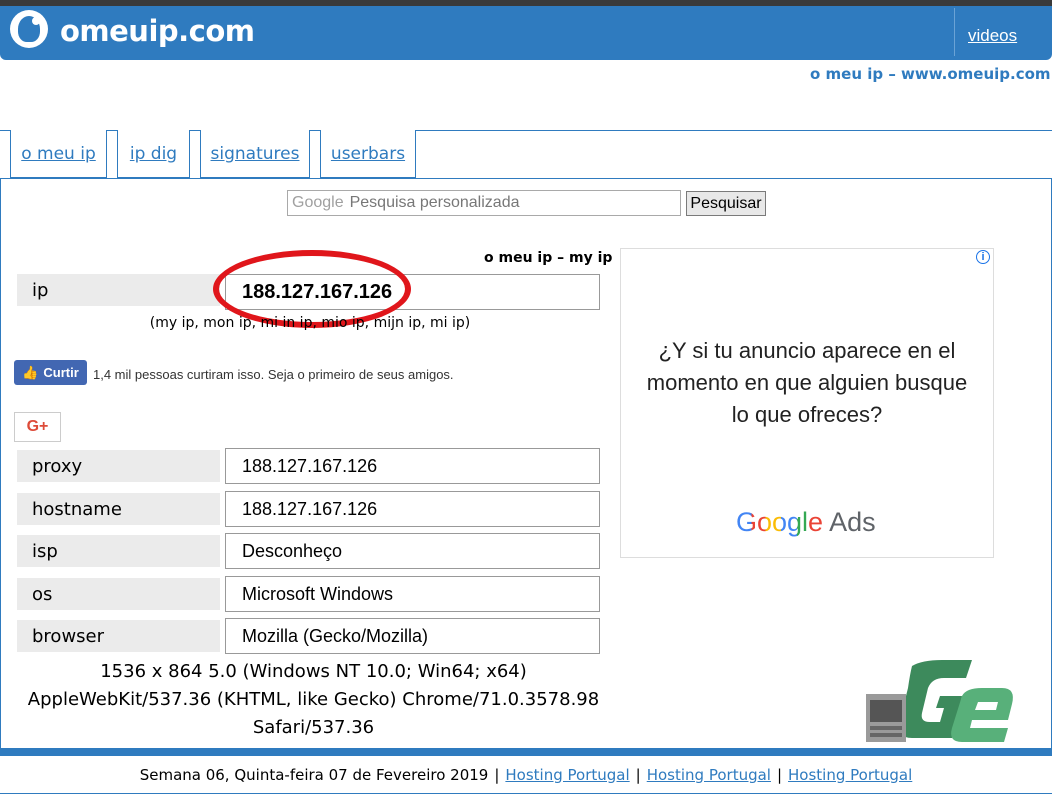  What do you see at coordinates (992, 36) in the screenshot?
I see `videos-link: videos` at bounding box center [992, 36].